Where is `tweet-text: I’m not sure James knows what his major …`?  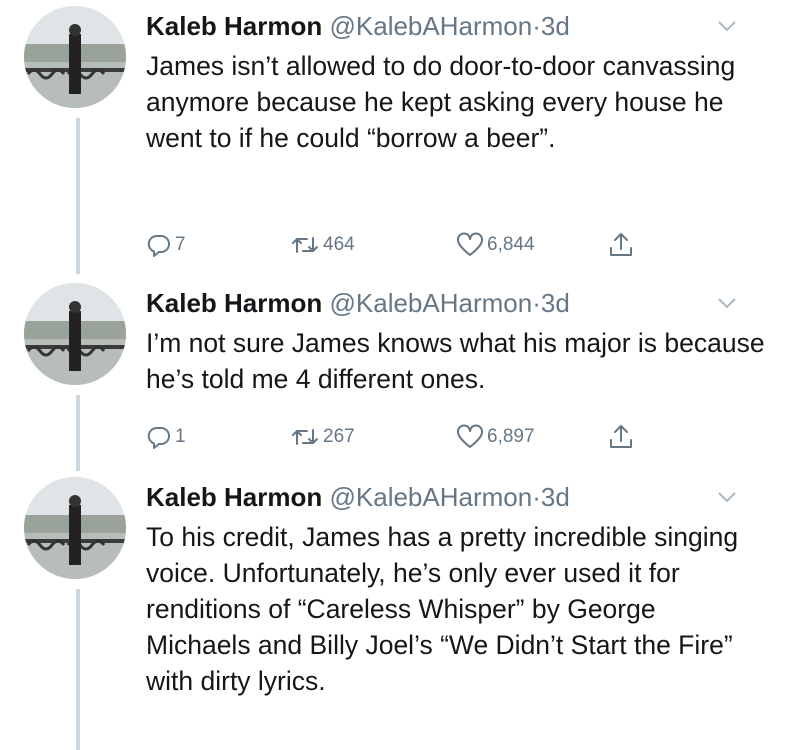
tweet-text: I’m not sure James knows what his major … is located at coordinates (455, 361).